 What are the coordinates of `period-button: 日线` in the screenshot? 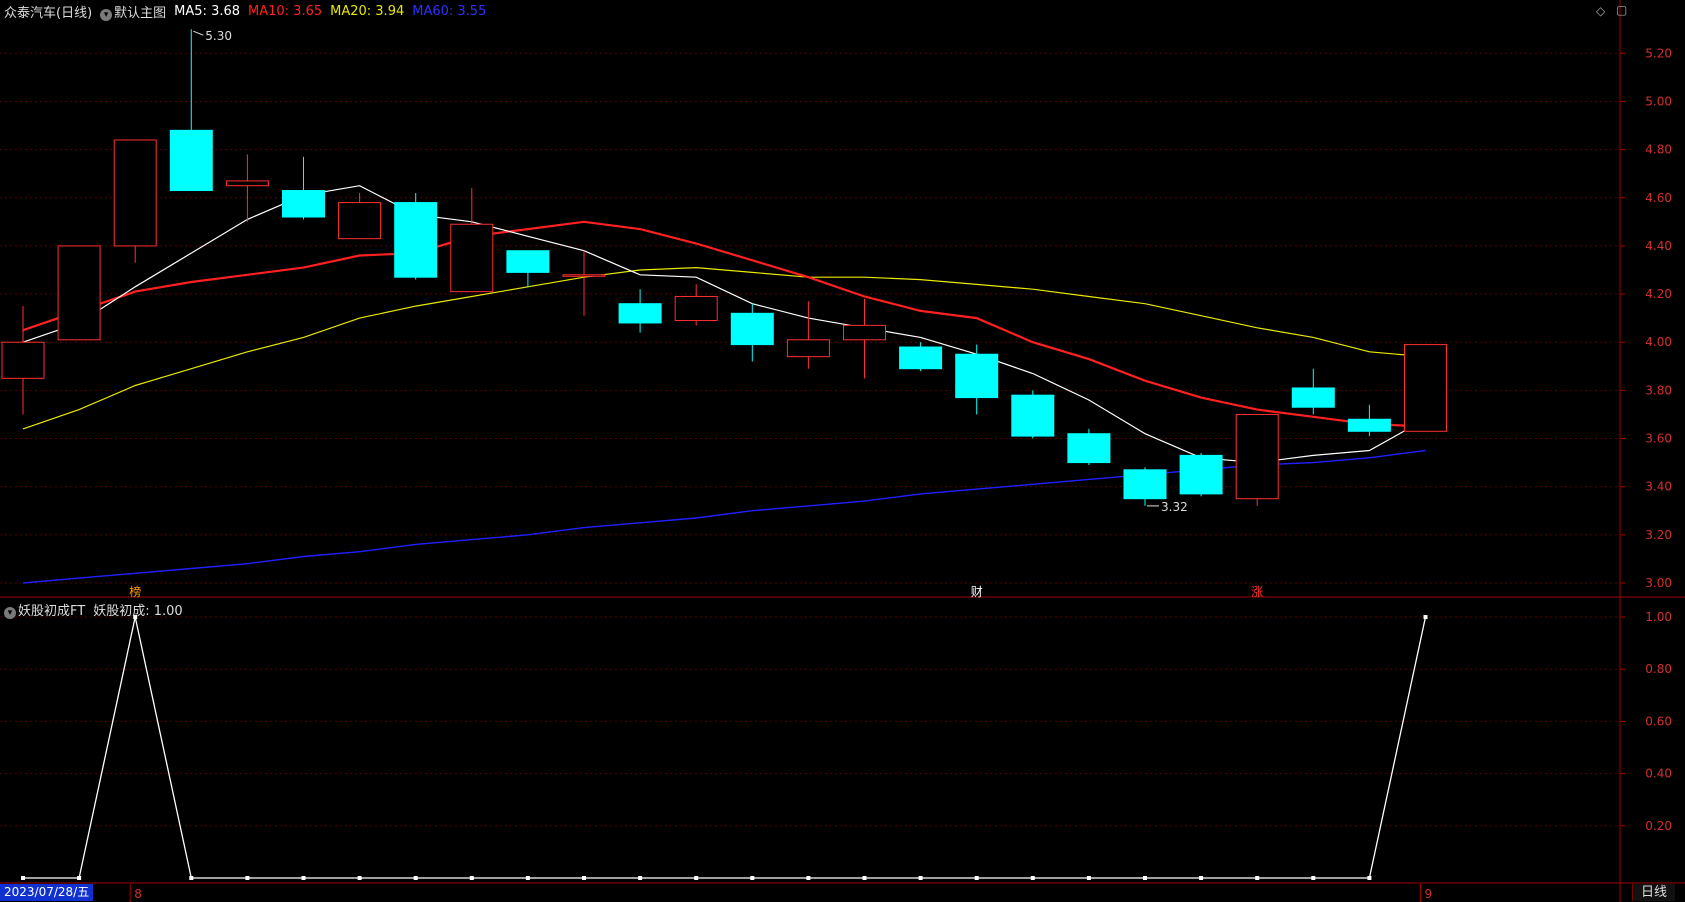 It's located at (1653, 892).